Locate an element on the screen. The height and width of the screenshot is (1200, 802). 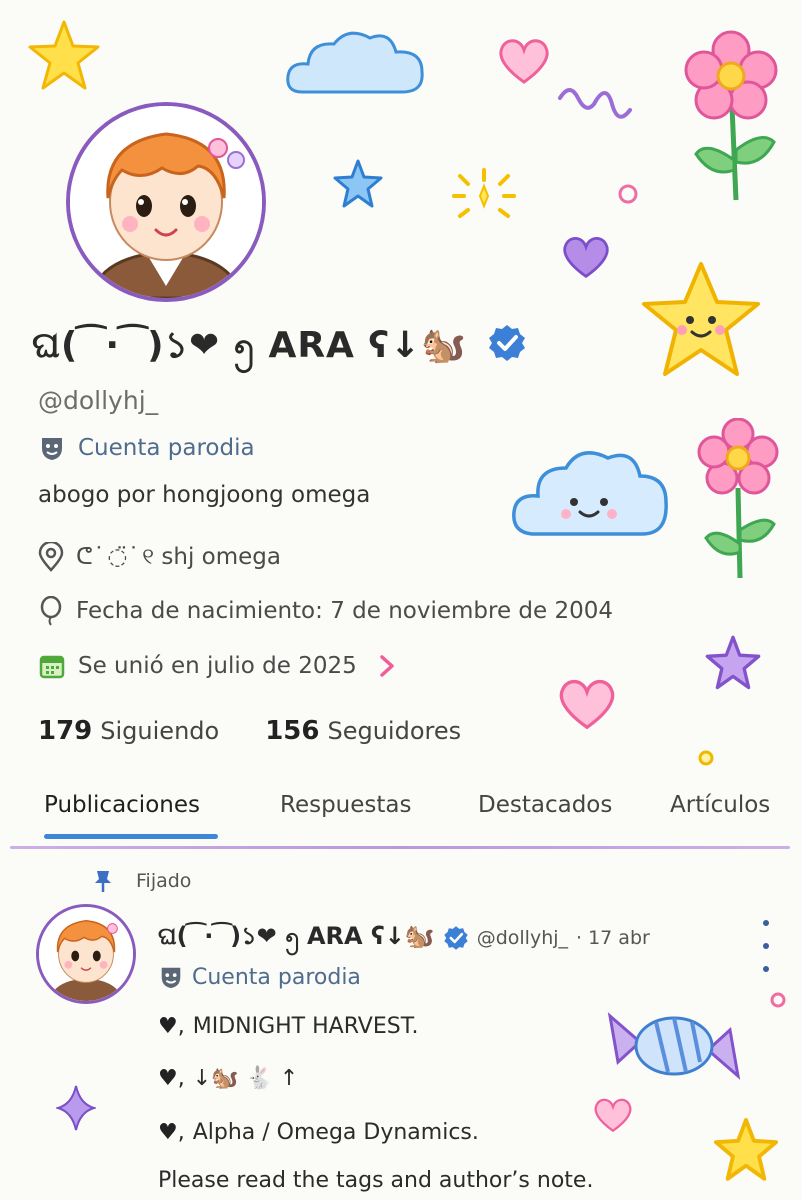
following-link: 179 Siguiendo is located at coordinates (128, 731).